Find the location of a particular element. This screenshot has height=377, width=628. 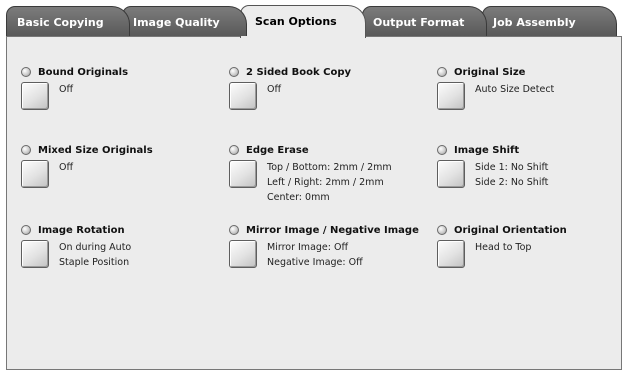

two-sided-book-copy-option: 2 Sided Book Copy Off is located at coordinates (290, 87).